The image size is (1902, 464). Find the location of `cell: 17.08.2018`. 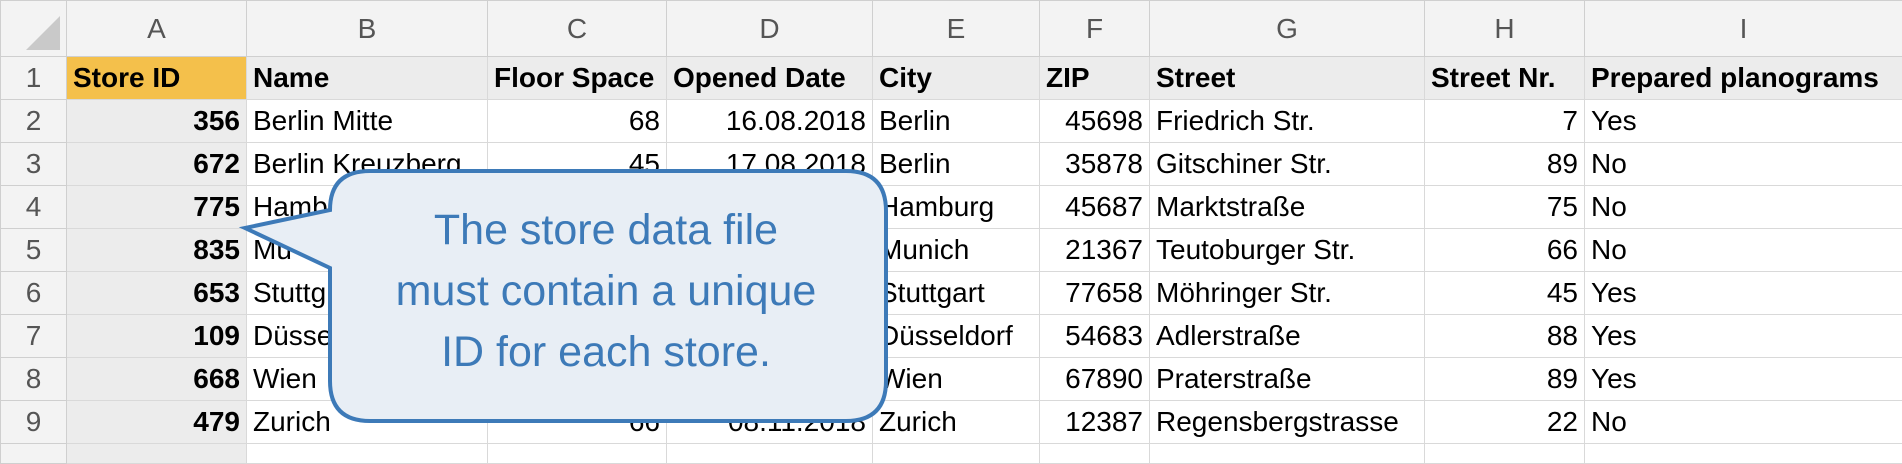

cell: 17.08.2018 is located at coordinates (770, 164).